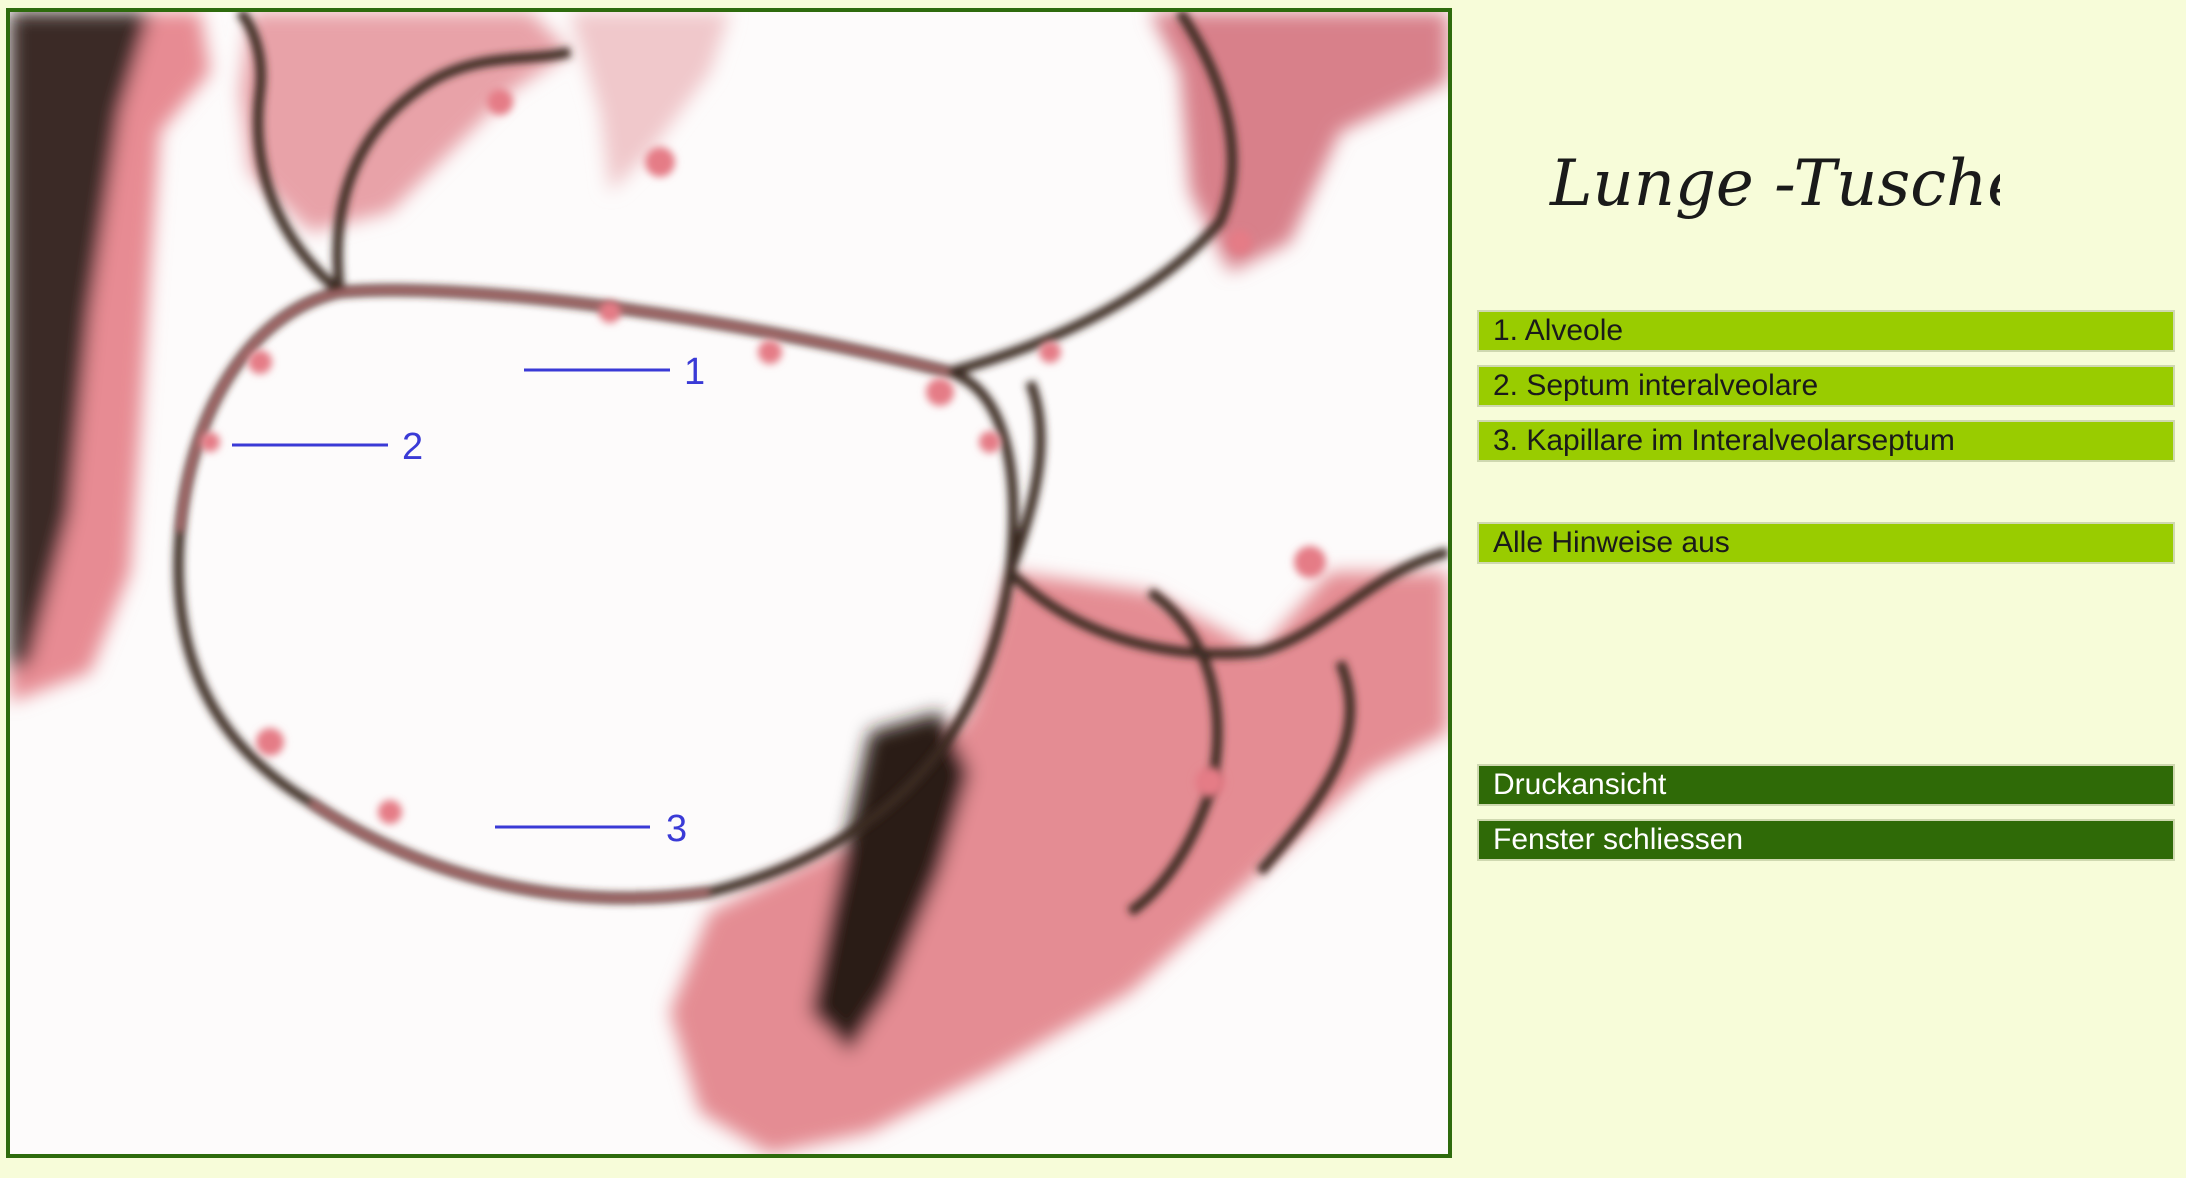 This screenshot has height=1178, width=2186. Describe the element at coordinates (1826, 441) in the screenshot. I see `hint-button-kapillare: 3. Kapillare im Interalveolarseptum` at that location.